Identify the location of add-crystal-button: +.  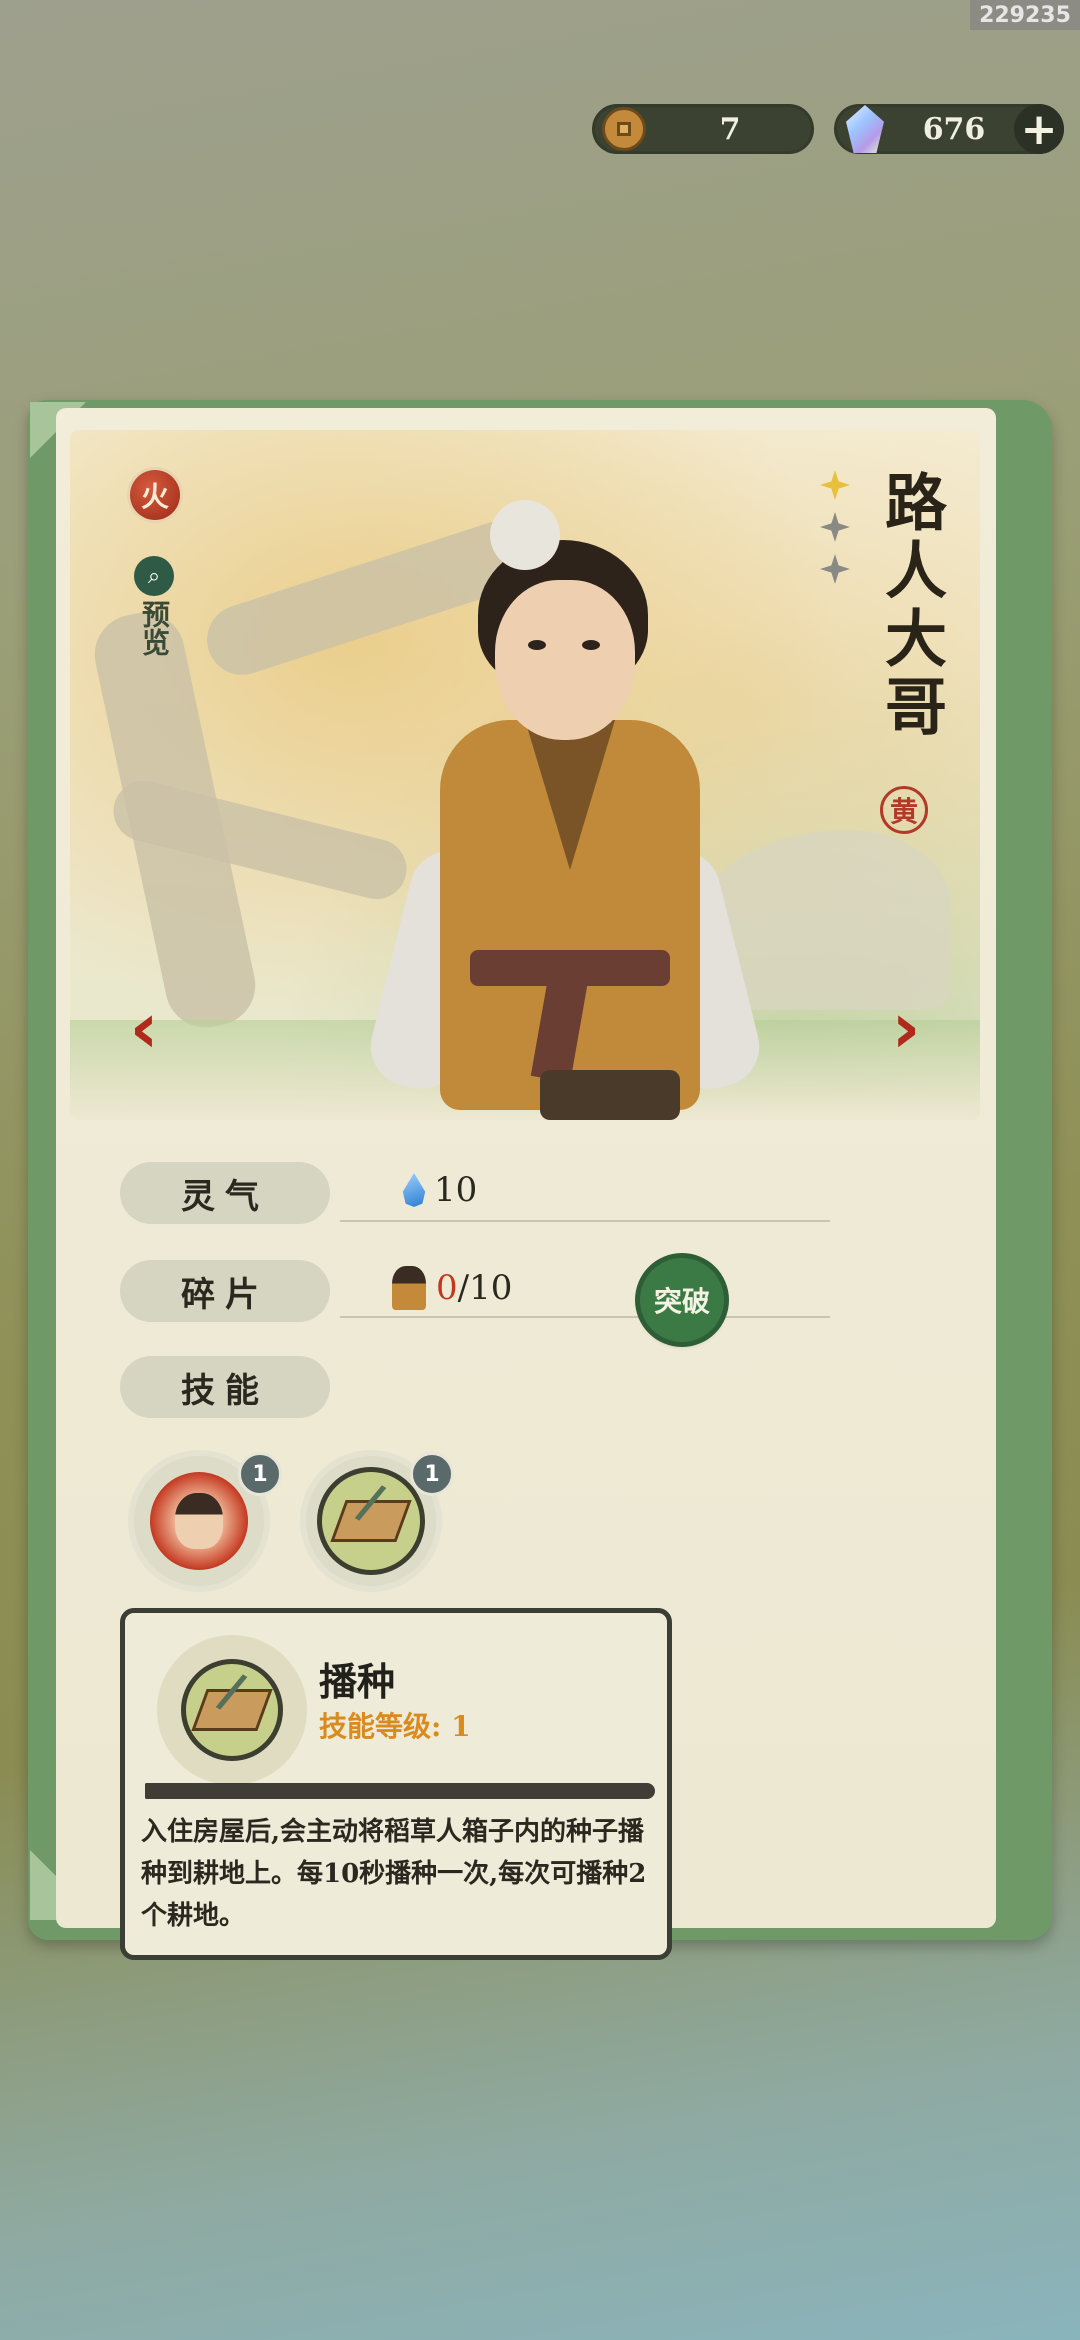
(1039, 129).